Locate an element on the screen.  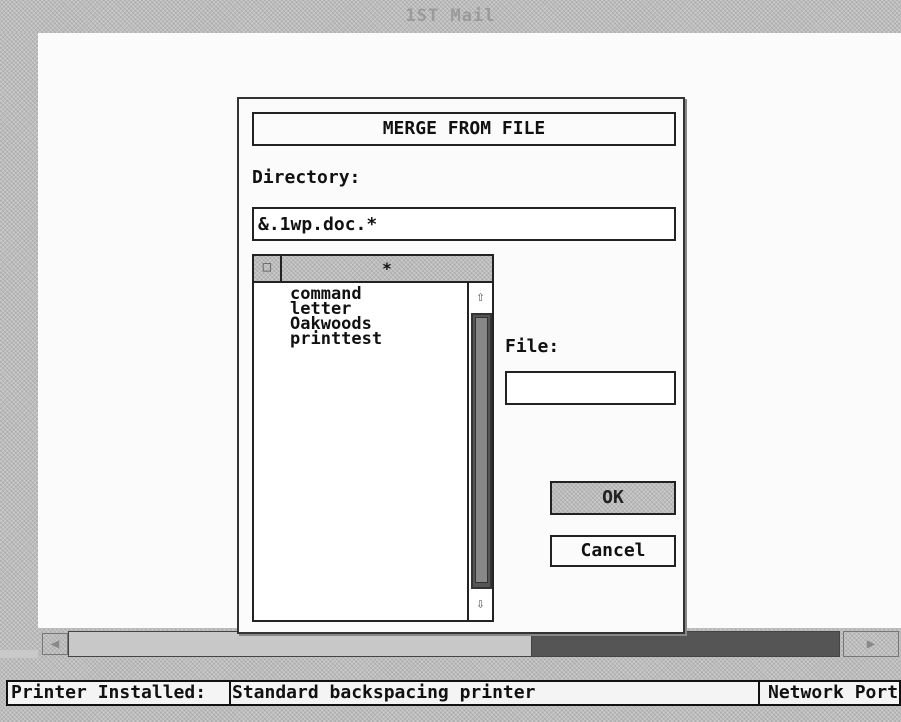
close-box-icon: □ is located at coordinates (268, 268).